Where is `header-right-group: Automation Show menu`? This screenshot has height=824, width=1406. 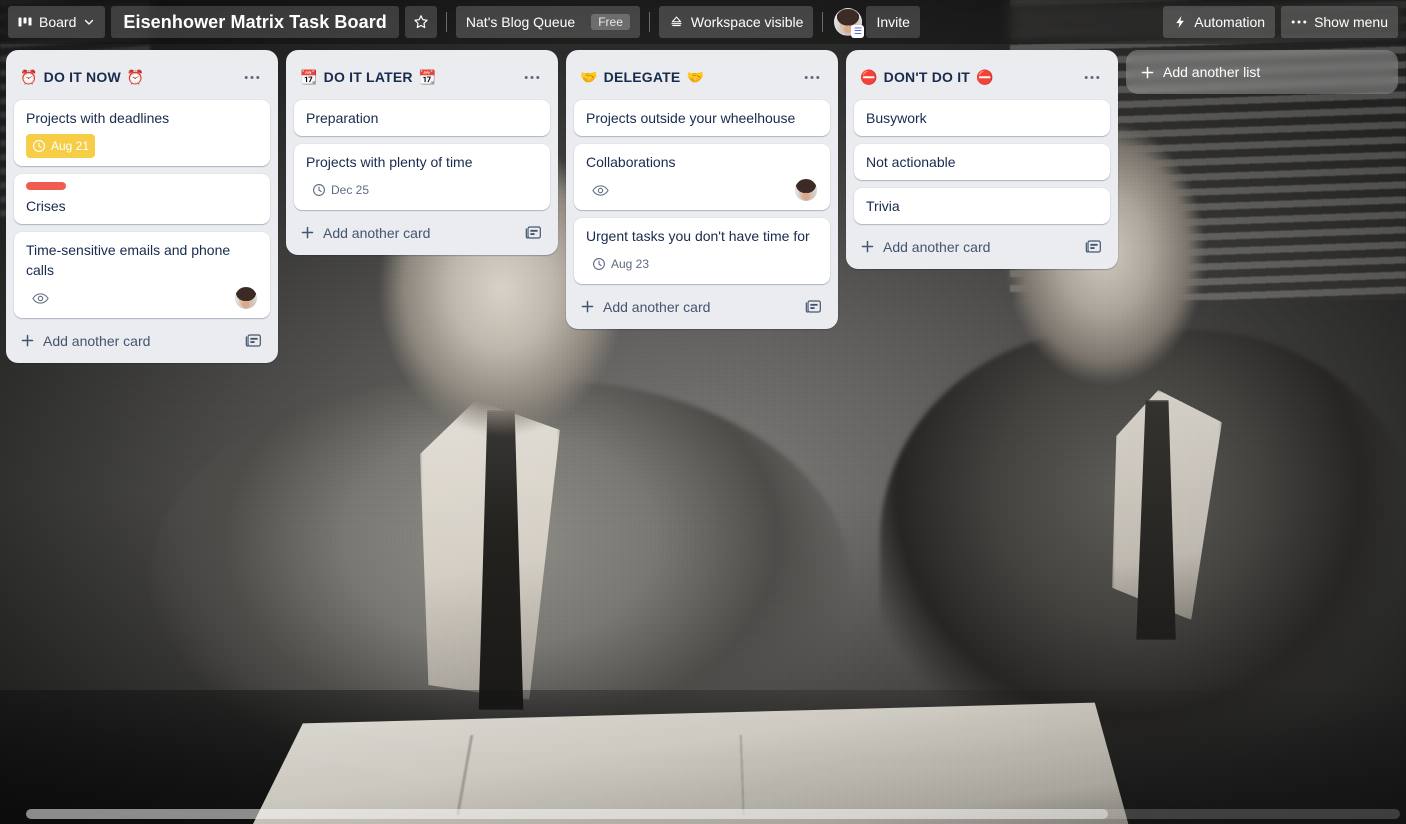
header-right-group: Automation Show menu is located at coordinates (1280, 22).